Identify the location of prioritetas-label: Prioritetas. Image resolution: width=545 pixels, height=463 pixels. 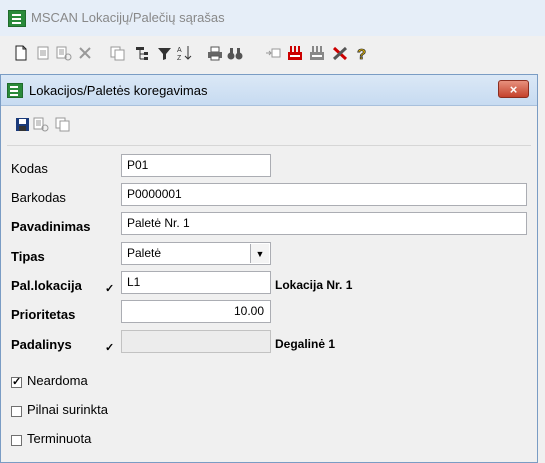
(43, 314).